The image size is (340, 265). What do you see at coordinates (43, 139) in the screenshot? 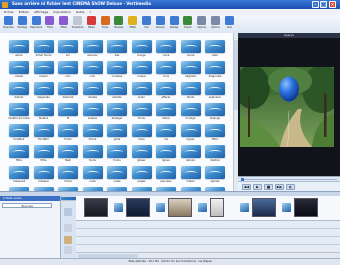
I see `transition-label: fondNoir` at bounding box center [43, 139].